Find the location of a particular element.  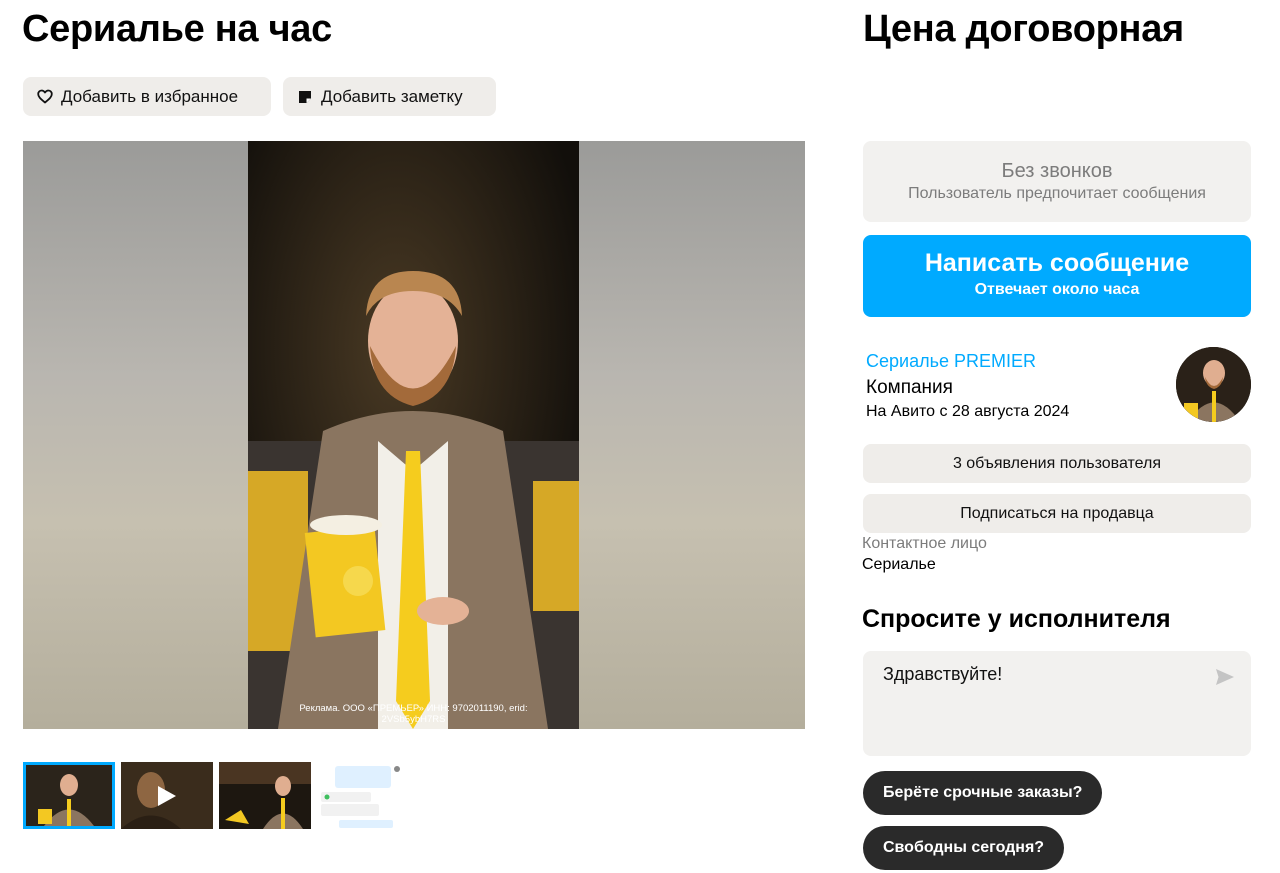

listing-title: Сериалье на час is located at coordinates (177, 29).